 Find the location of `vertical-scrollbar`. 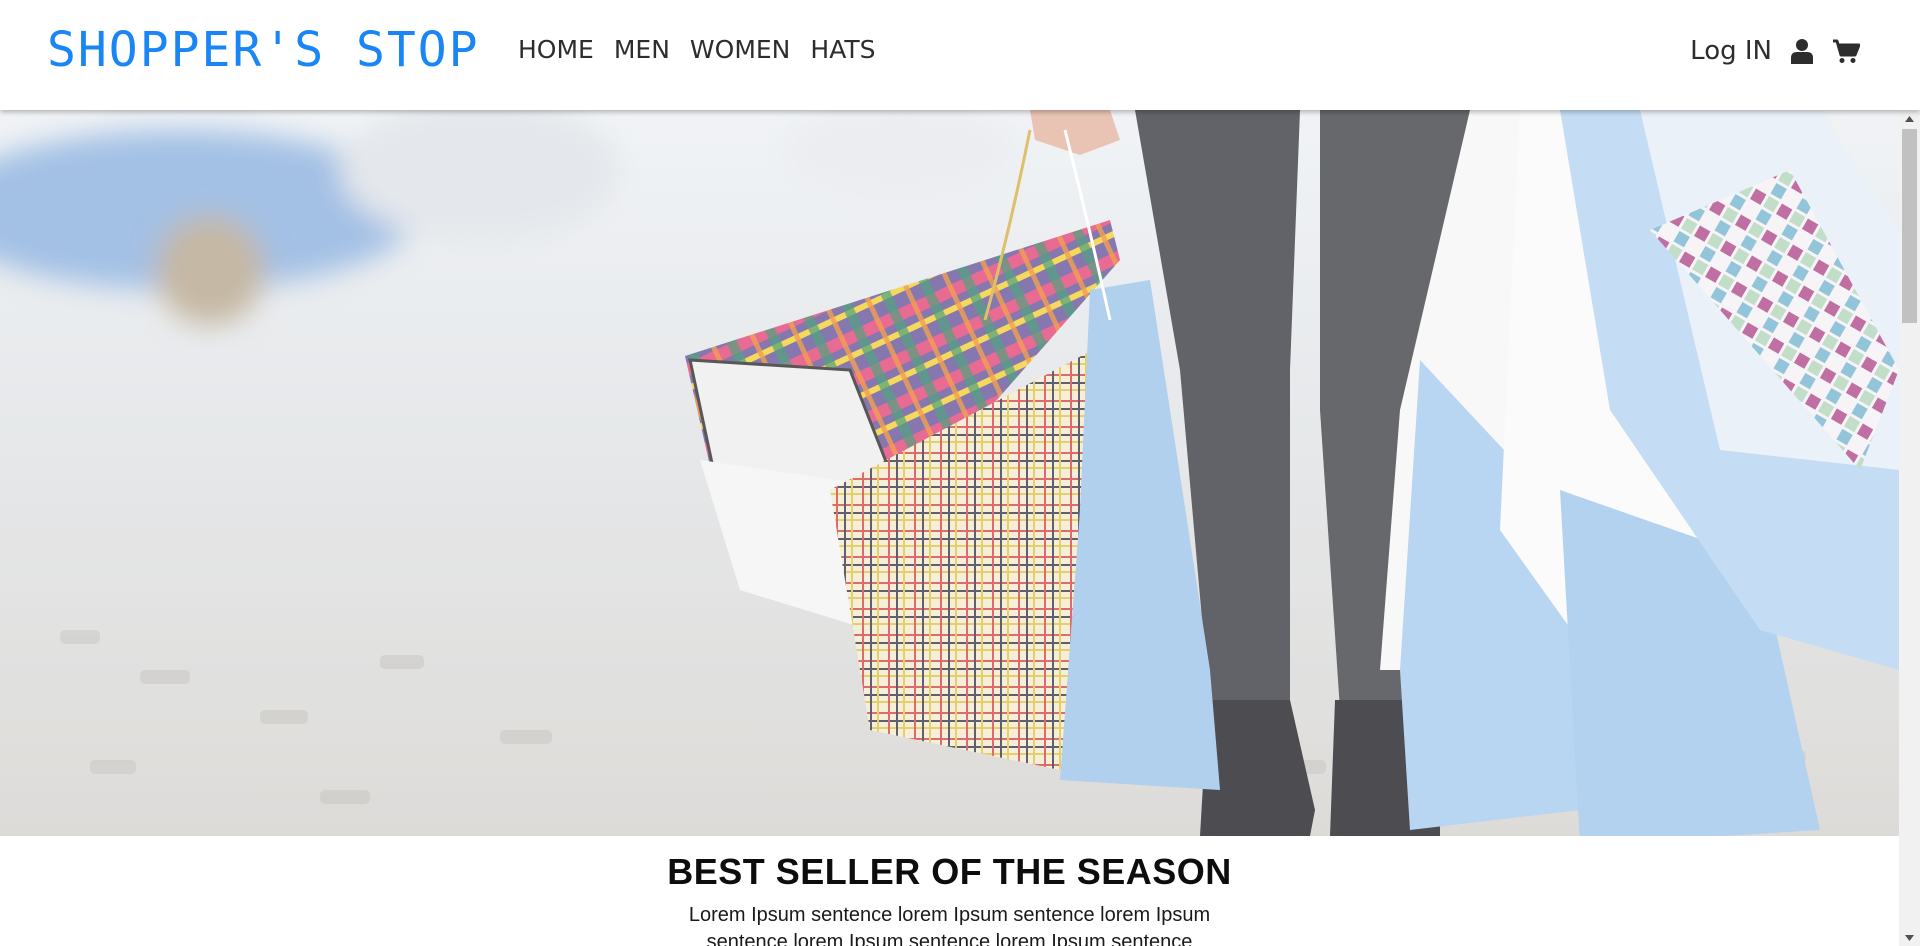

vertical-scrollbar is located at coordinates (1909, 528).